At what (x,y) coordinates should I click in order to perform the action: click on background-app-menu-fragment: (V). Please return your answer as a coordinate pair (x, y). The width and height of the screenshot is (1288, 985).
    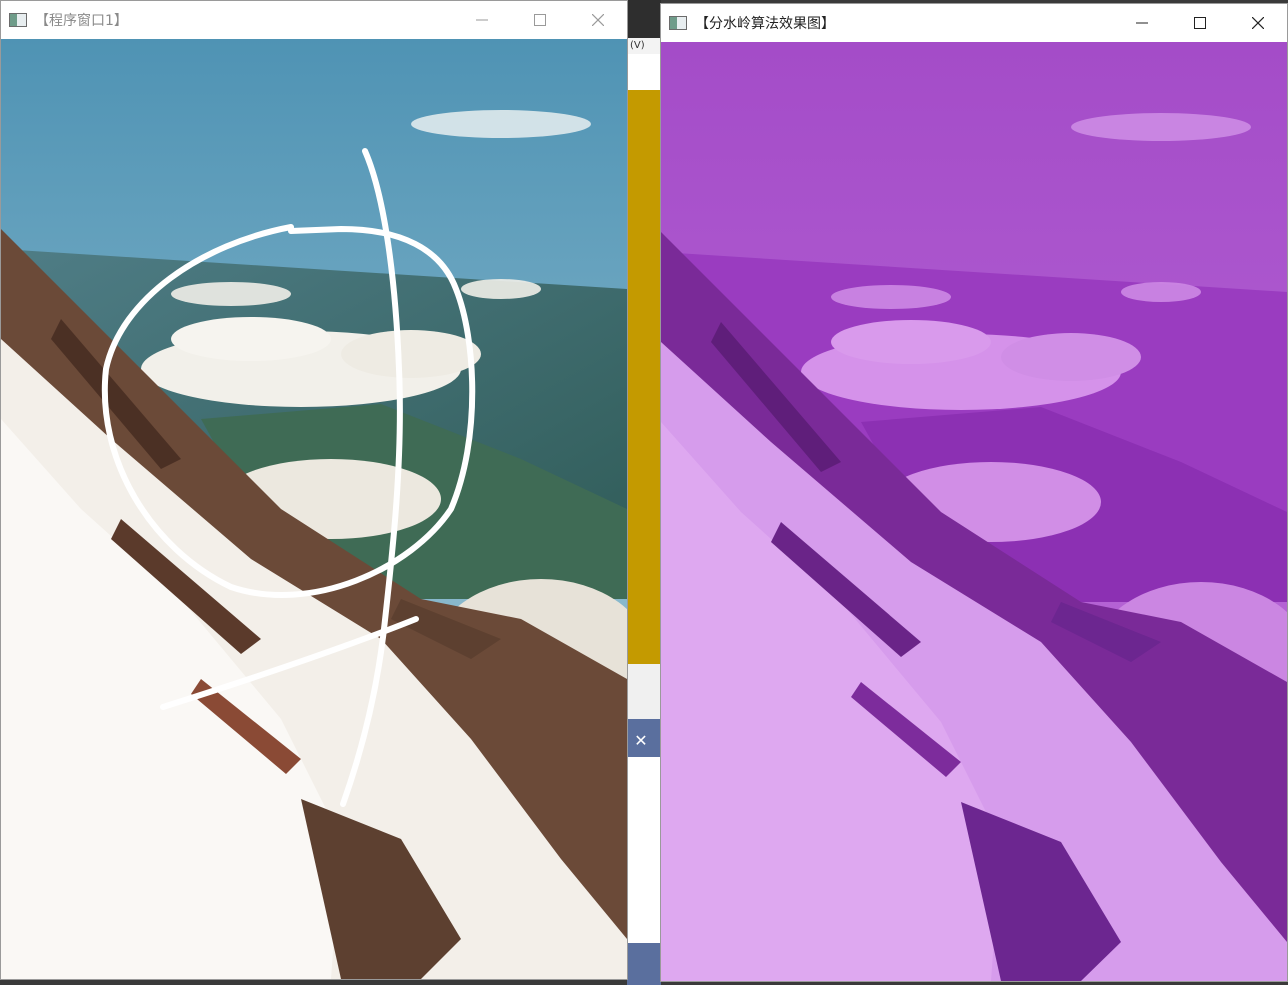
    Looking at the image, I should click on (644, 46).